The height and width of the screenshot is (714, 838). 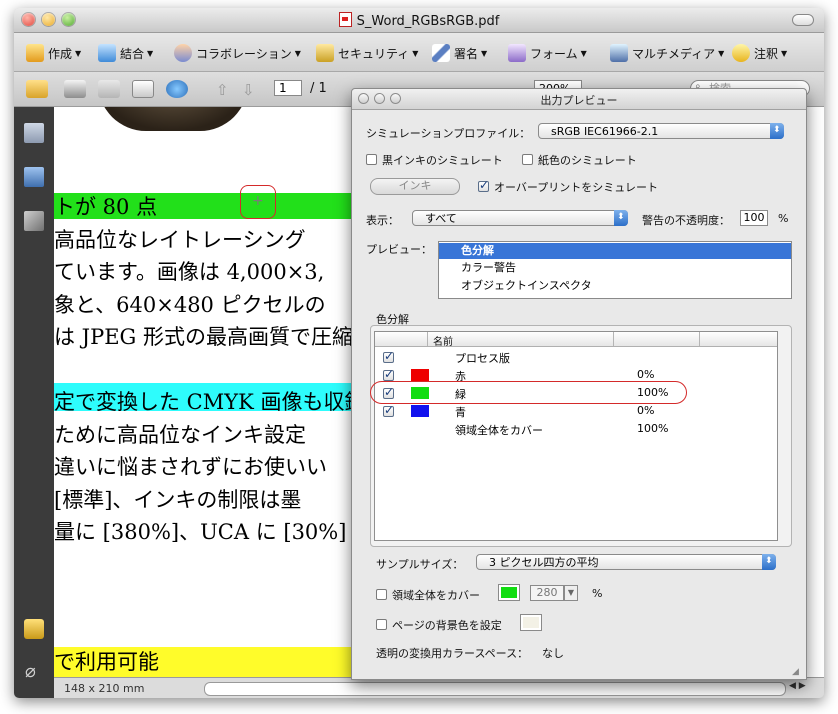 I want to click on show-value: すべて, so click(x=441, y=218).